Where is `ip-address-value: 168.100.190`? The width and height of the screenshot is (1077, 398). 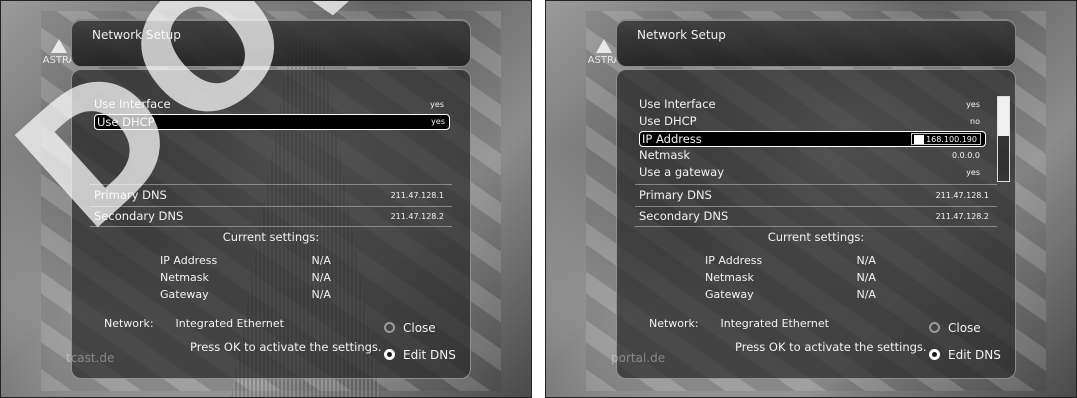
ip-address-value: 168.100.190 is located at coordinates (951, 139).